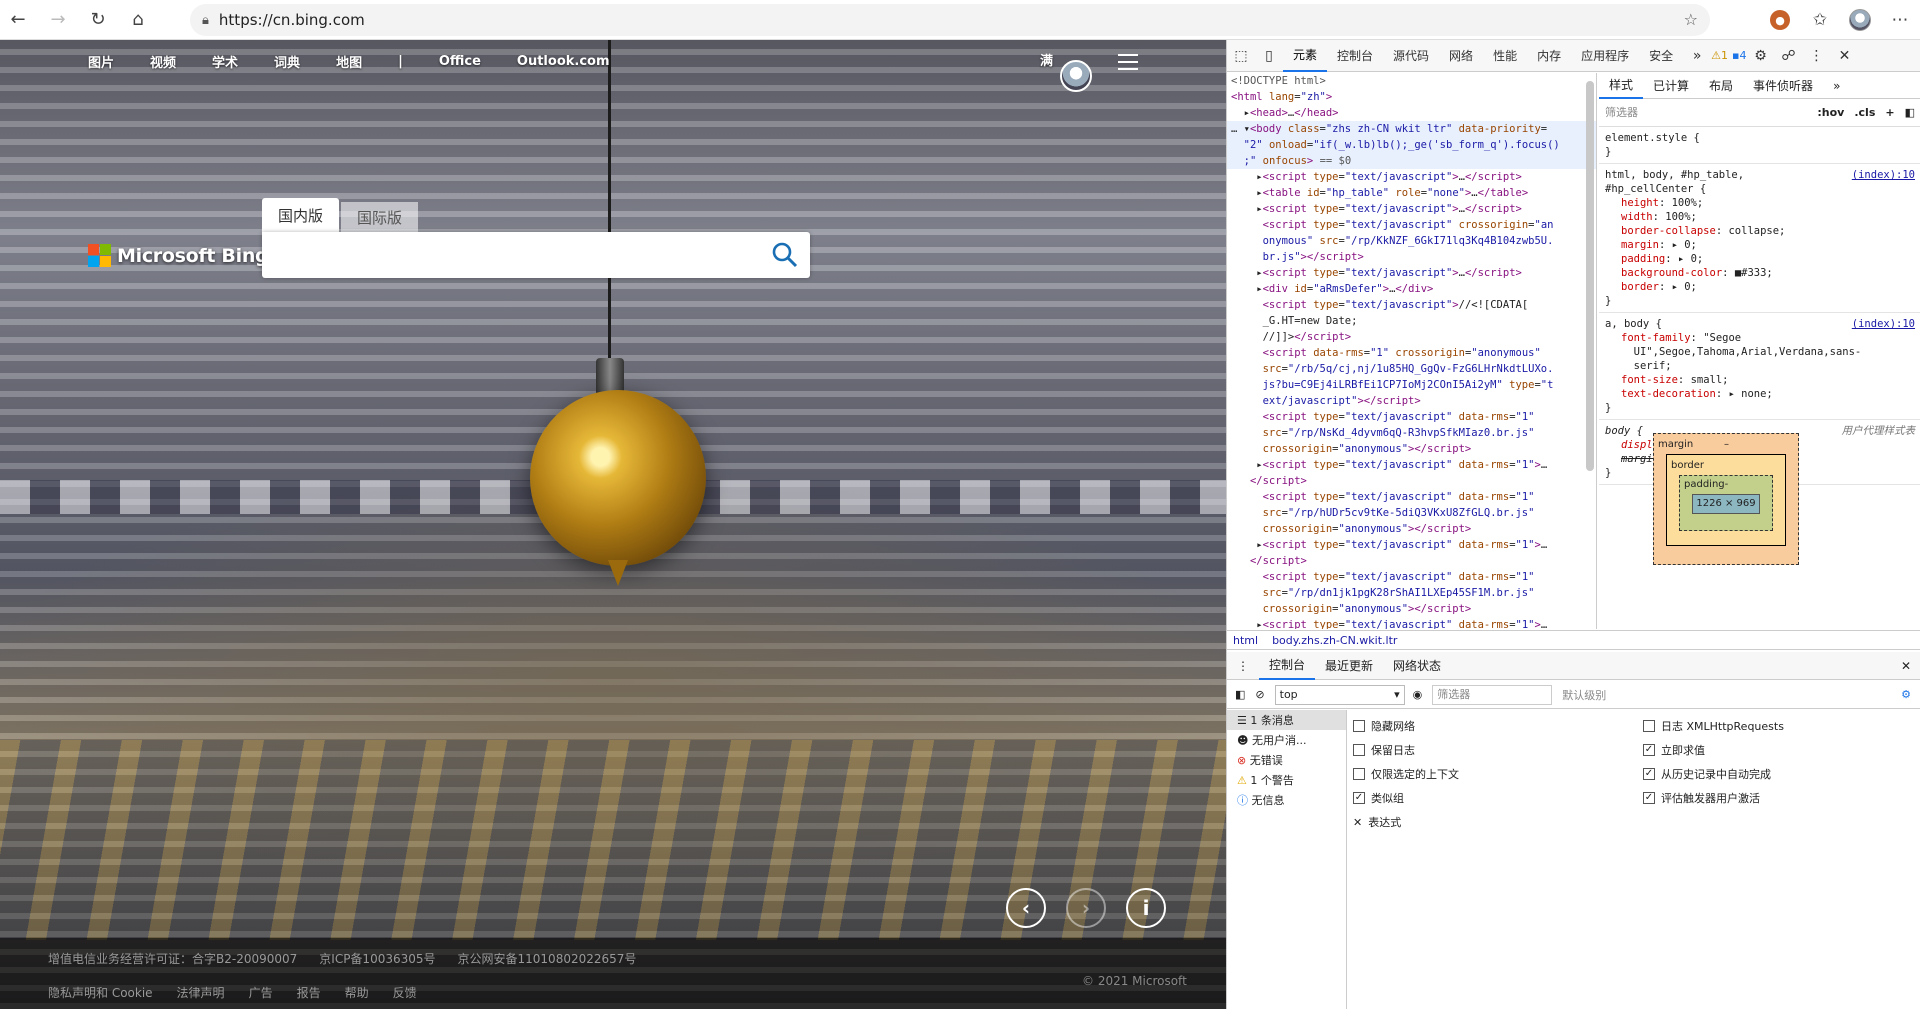 Image resolution: width=1920 pixels, height=1009 pixels. What do you see at coordinates (163, 61) in the screenshot?
I see `nav-videos: 视频` at bounding box center [163, 61].